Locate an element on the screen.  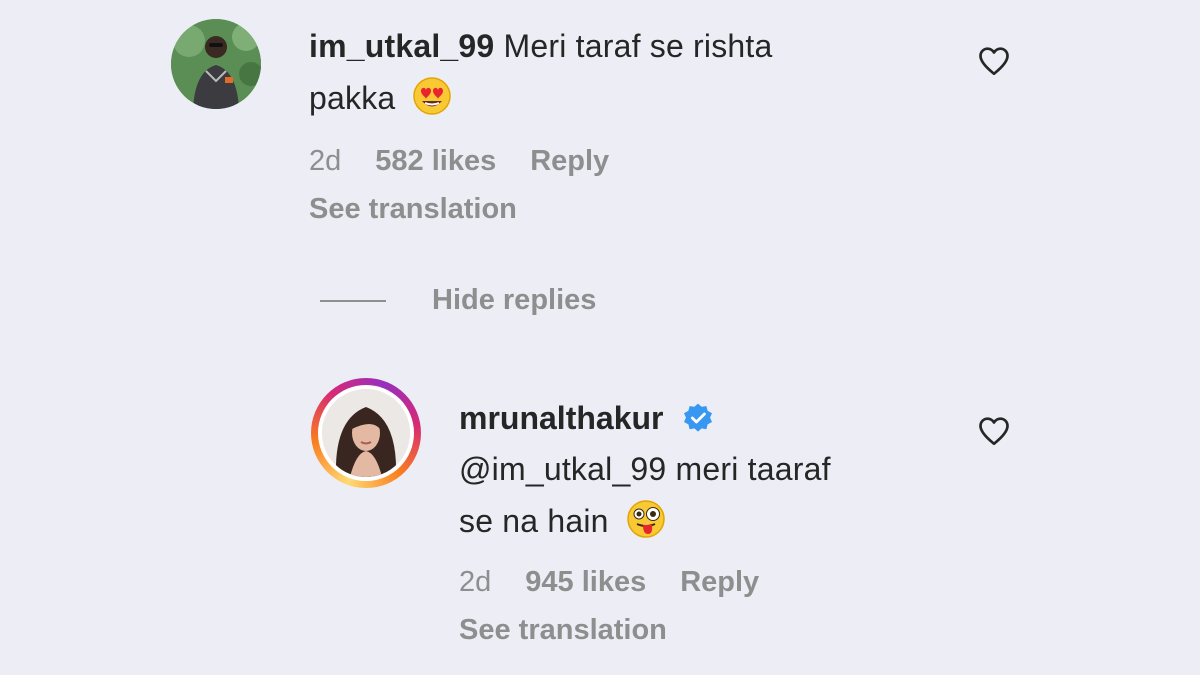
hide-replies-button: Hide replies is located at coordinates (514, 300).